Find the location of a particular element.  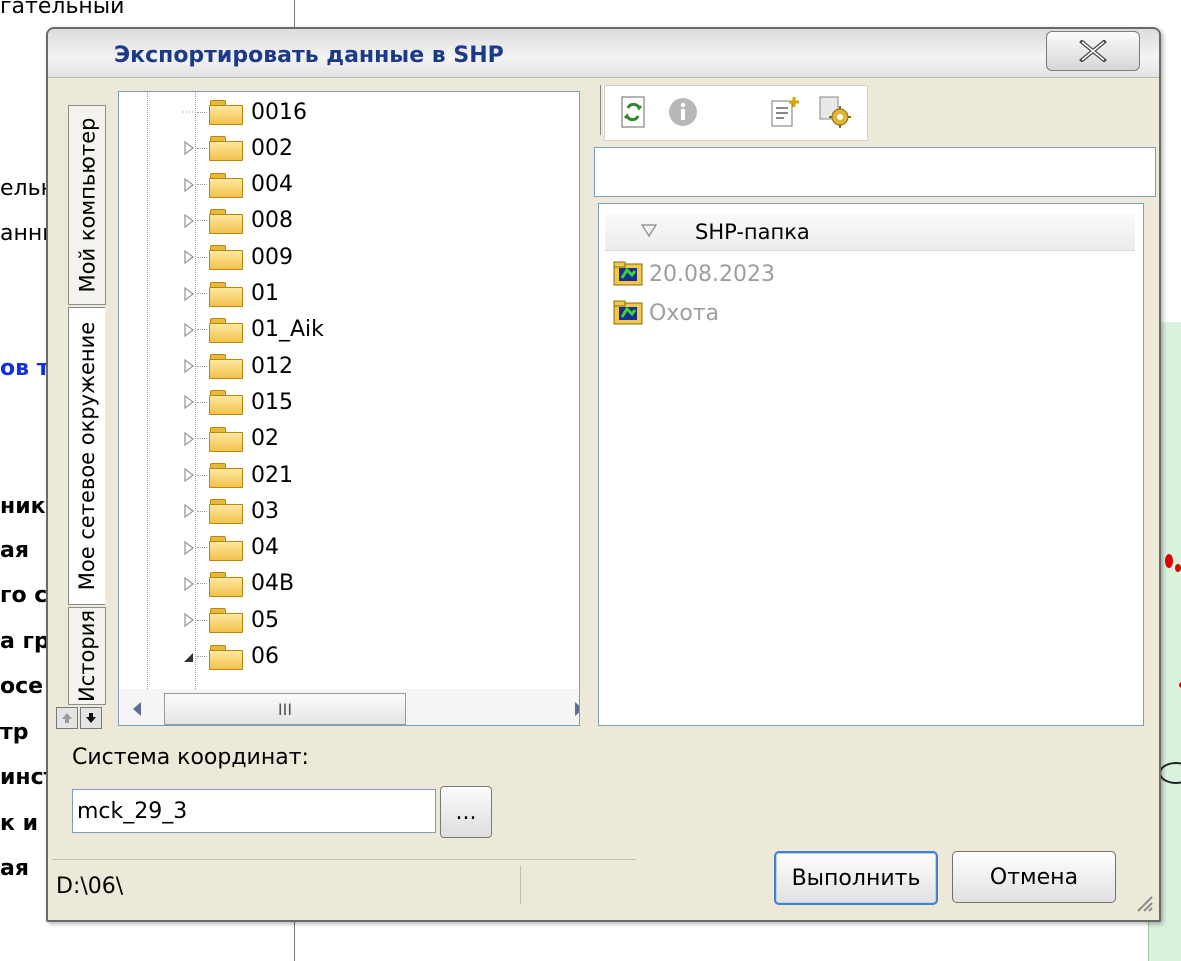

resize-grip-icon is located at coordinates (1143, 902).